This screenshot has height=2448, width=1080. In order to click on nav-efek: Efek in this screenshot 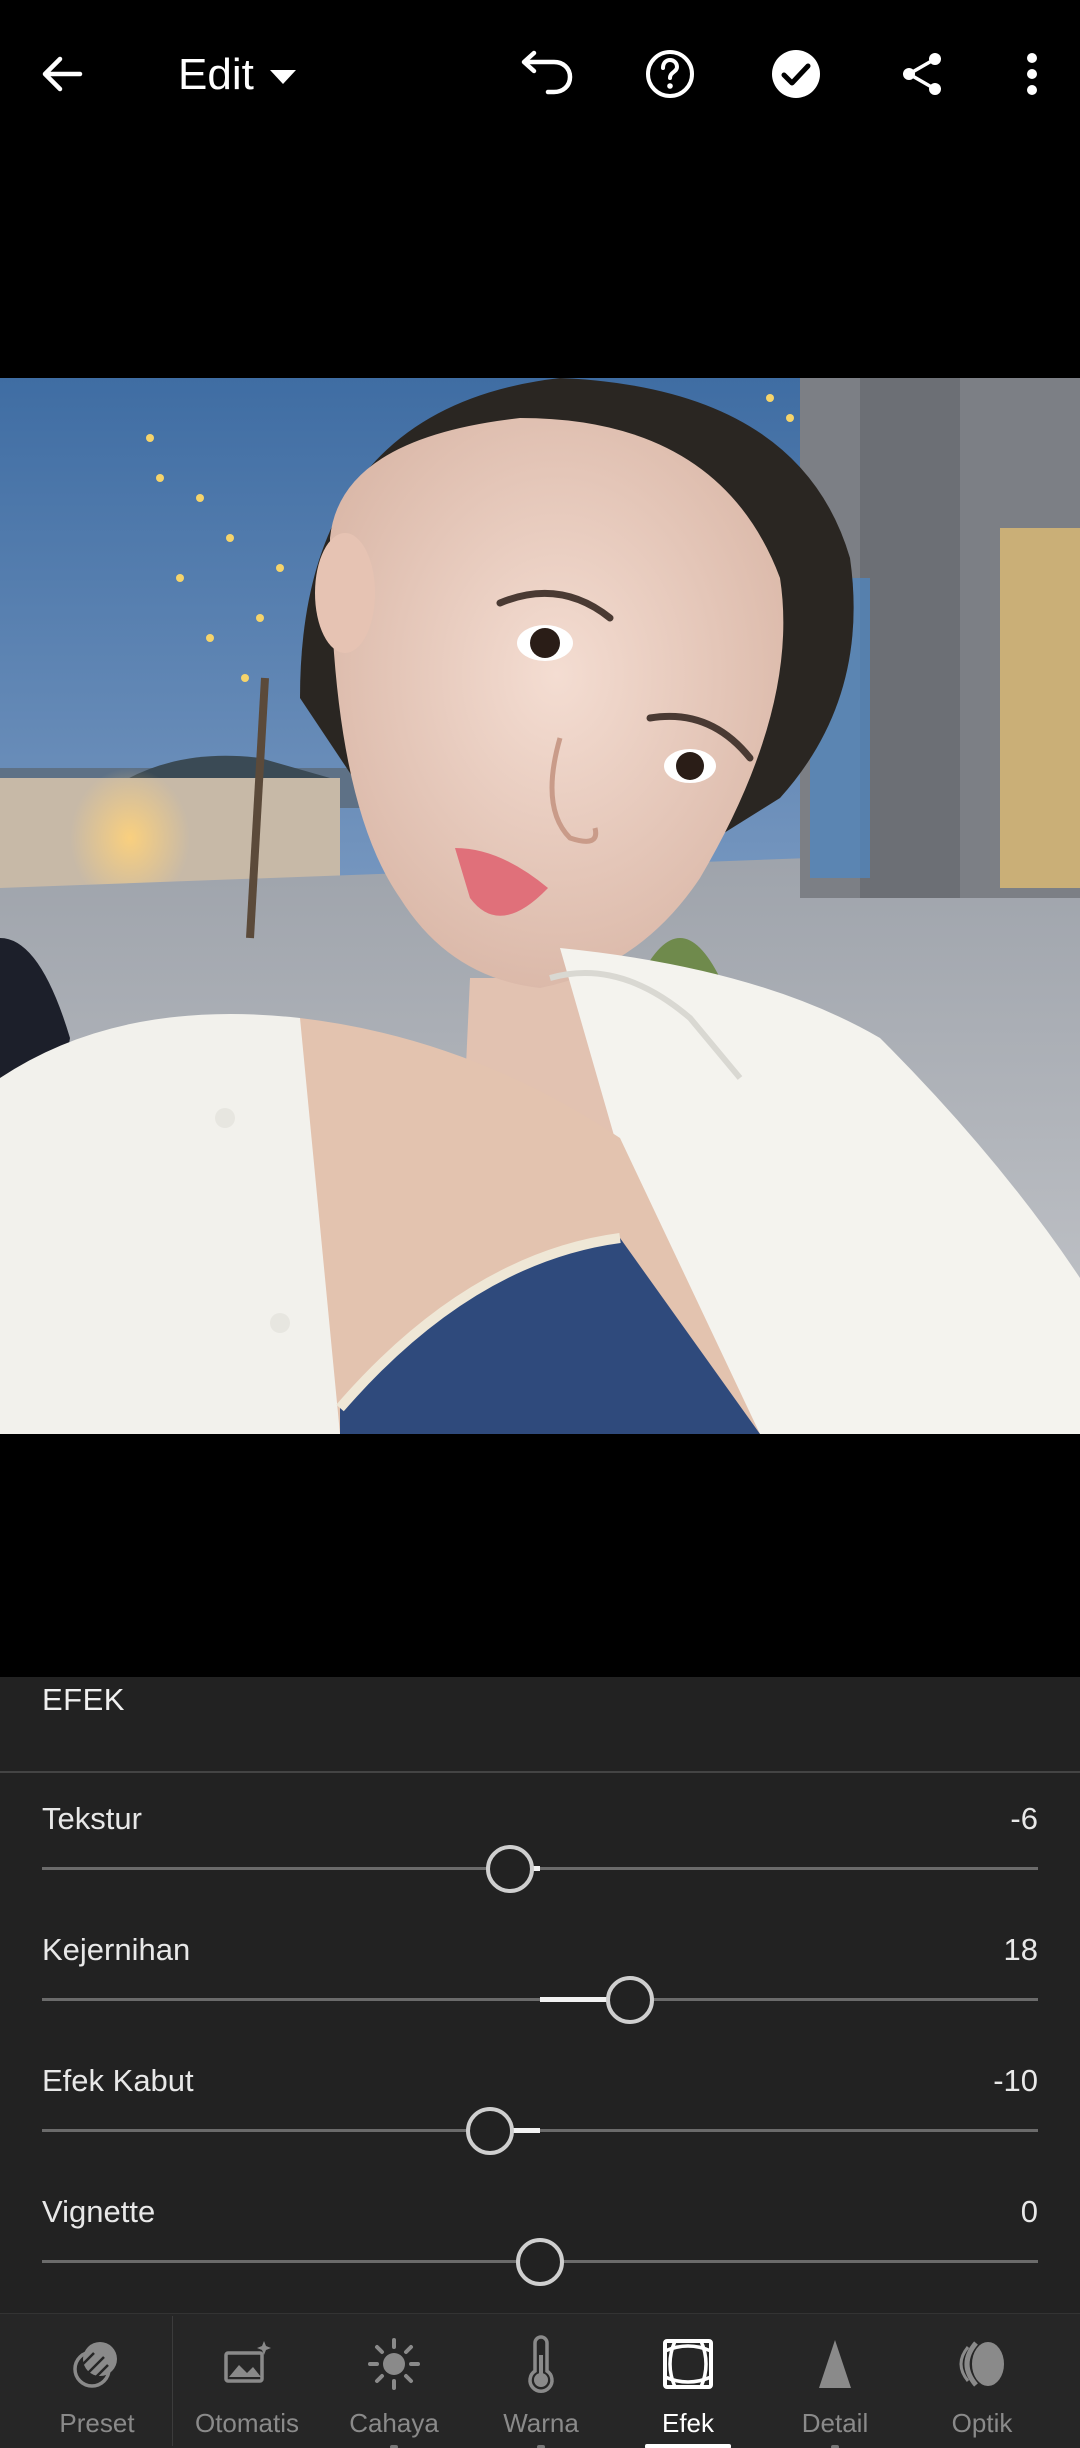, I will do `click(688, 2381)`.